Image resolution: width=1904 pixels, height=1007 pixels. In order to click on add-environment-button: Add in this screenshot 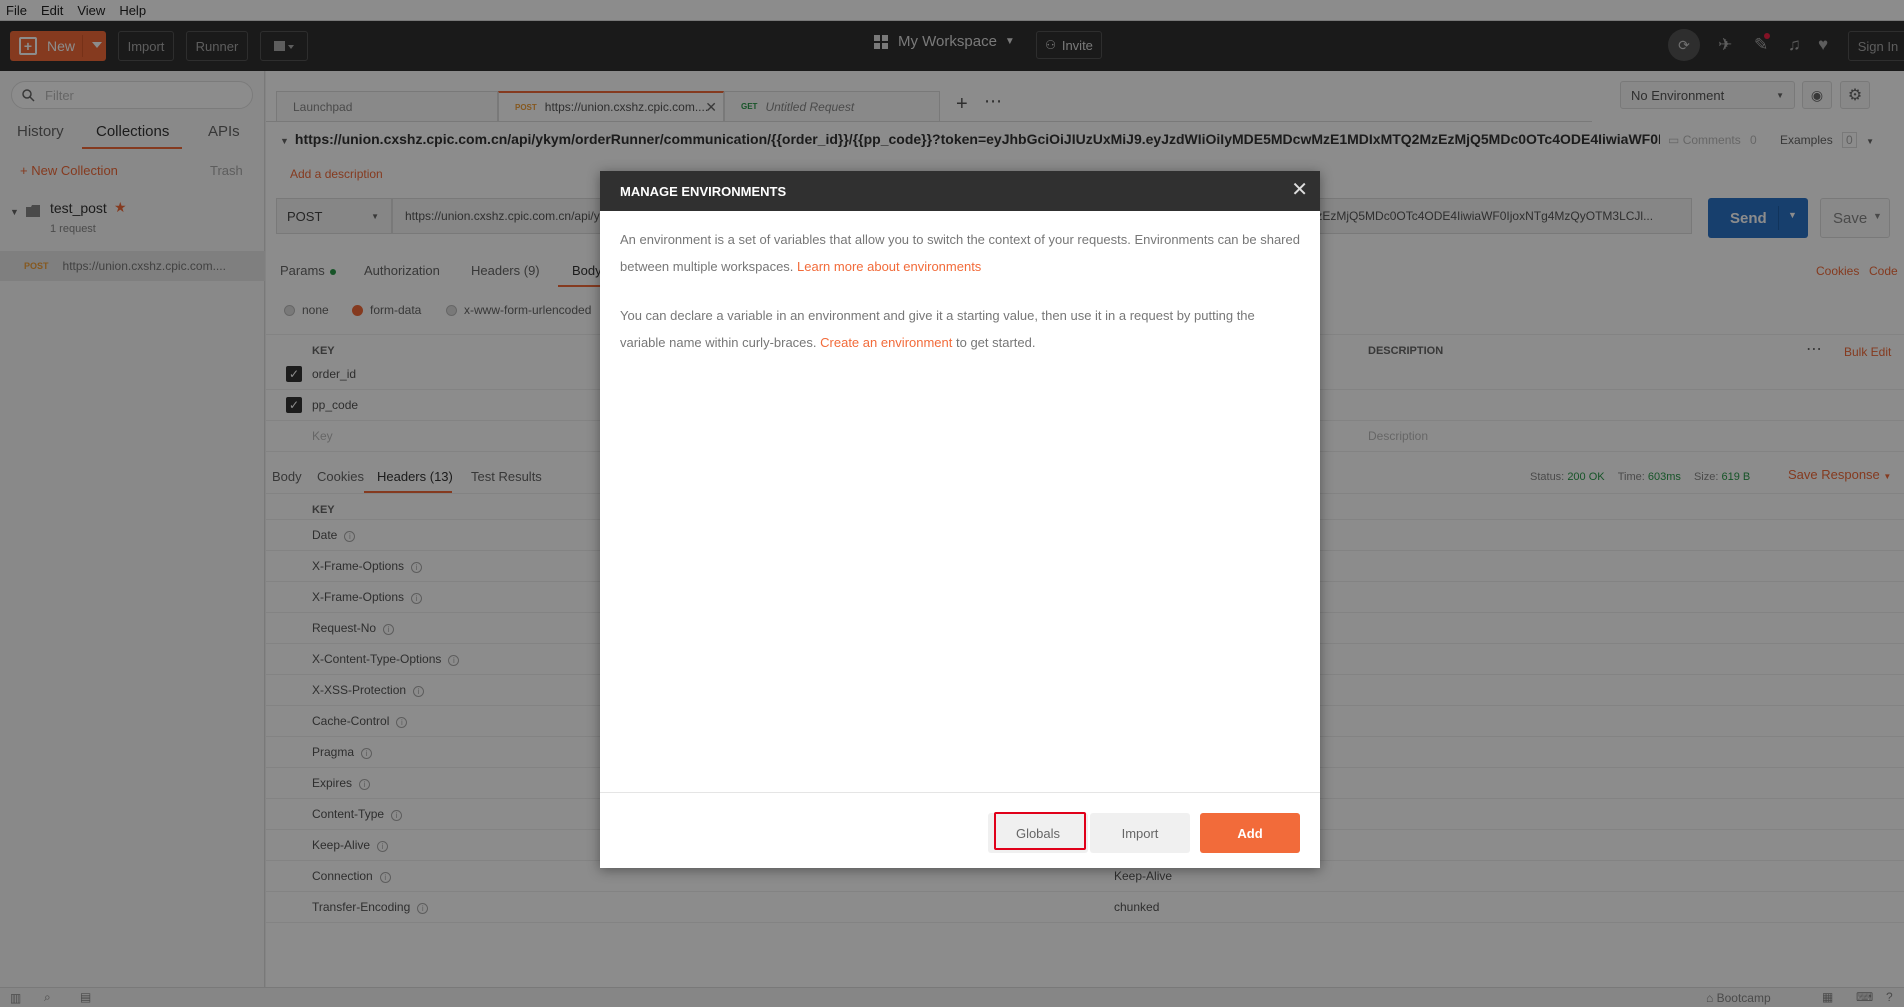, I will do `click(1250, 833)`.